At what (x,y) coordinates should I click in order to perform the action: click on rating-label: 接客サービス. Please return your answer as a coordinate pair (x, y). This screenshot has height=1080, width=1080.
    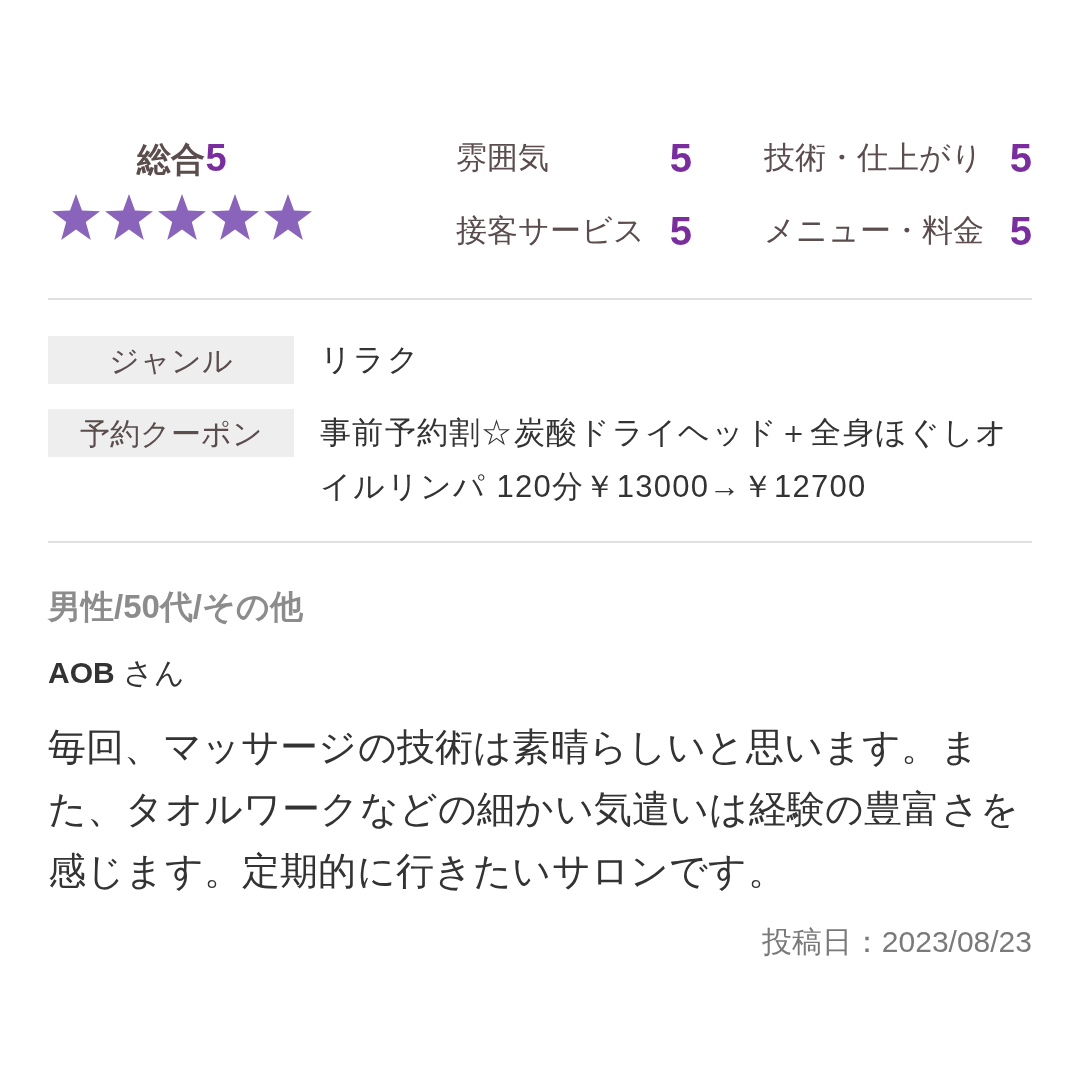
    Looking at the image, I should click on (550, 230).